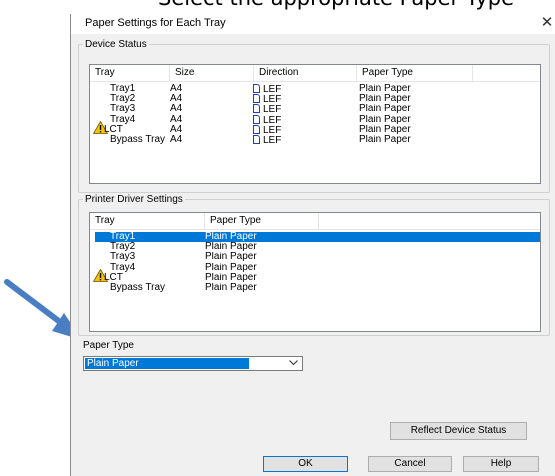 This screenshot has height=476, width=555. I want to click on column-header-direction: Direction, so click(305, 73).